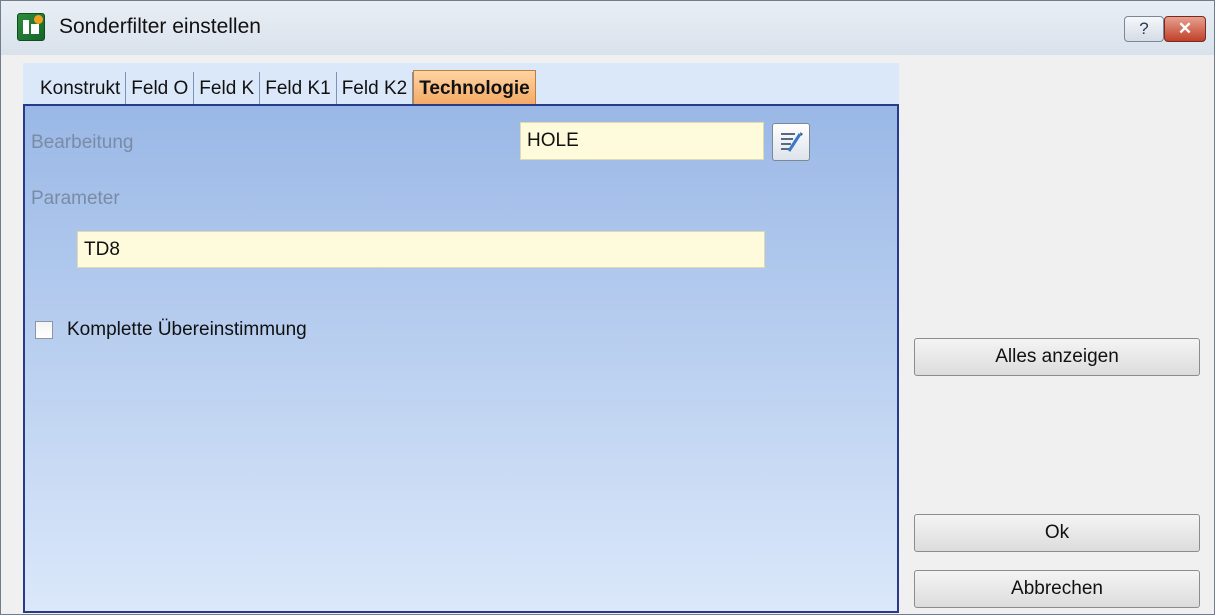  What do you see at coordinates (1185, 29) in the screenshot?
I see `close-button: ✕` at bounding box center [1185, 29].